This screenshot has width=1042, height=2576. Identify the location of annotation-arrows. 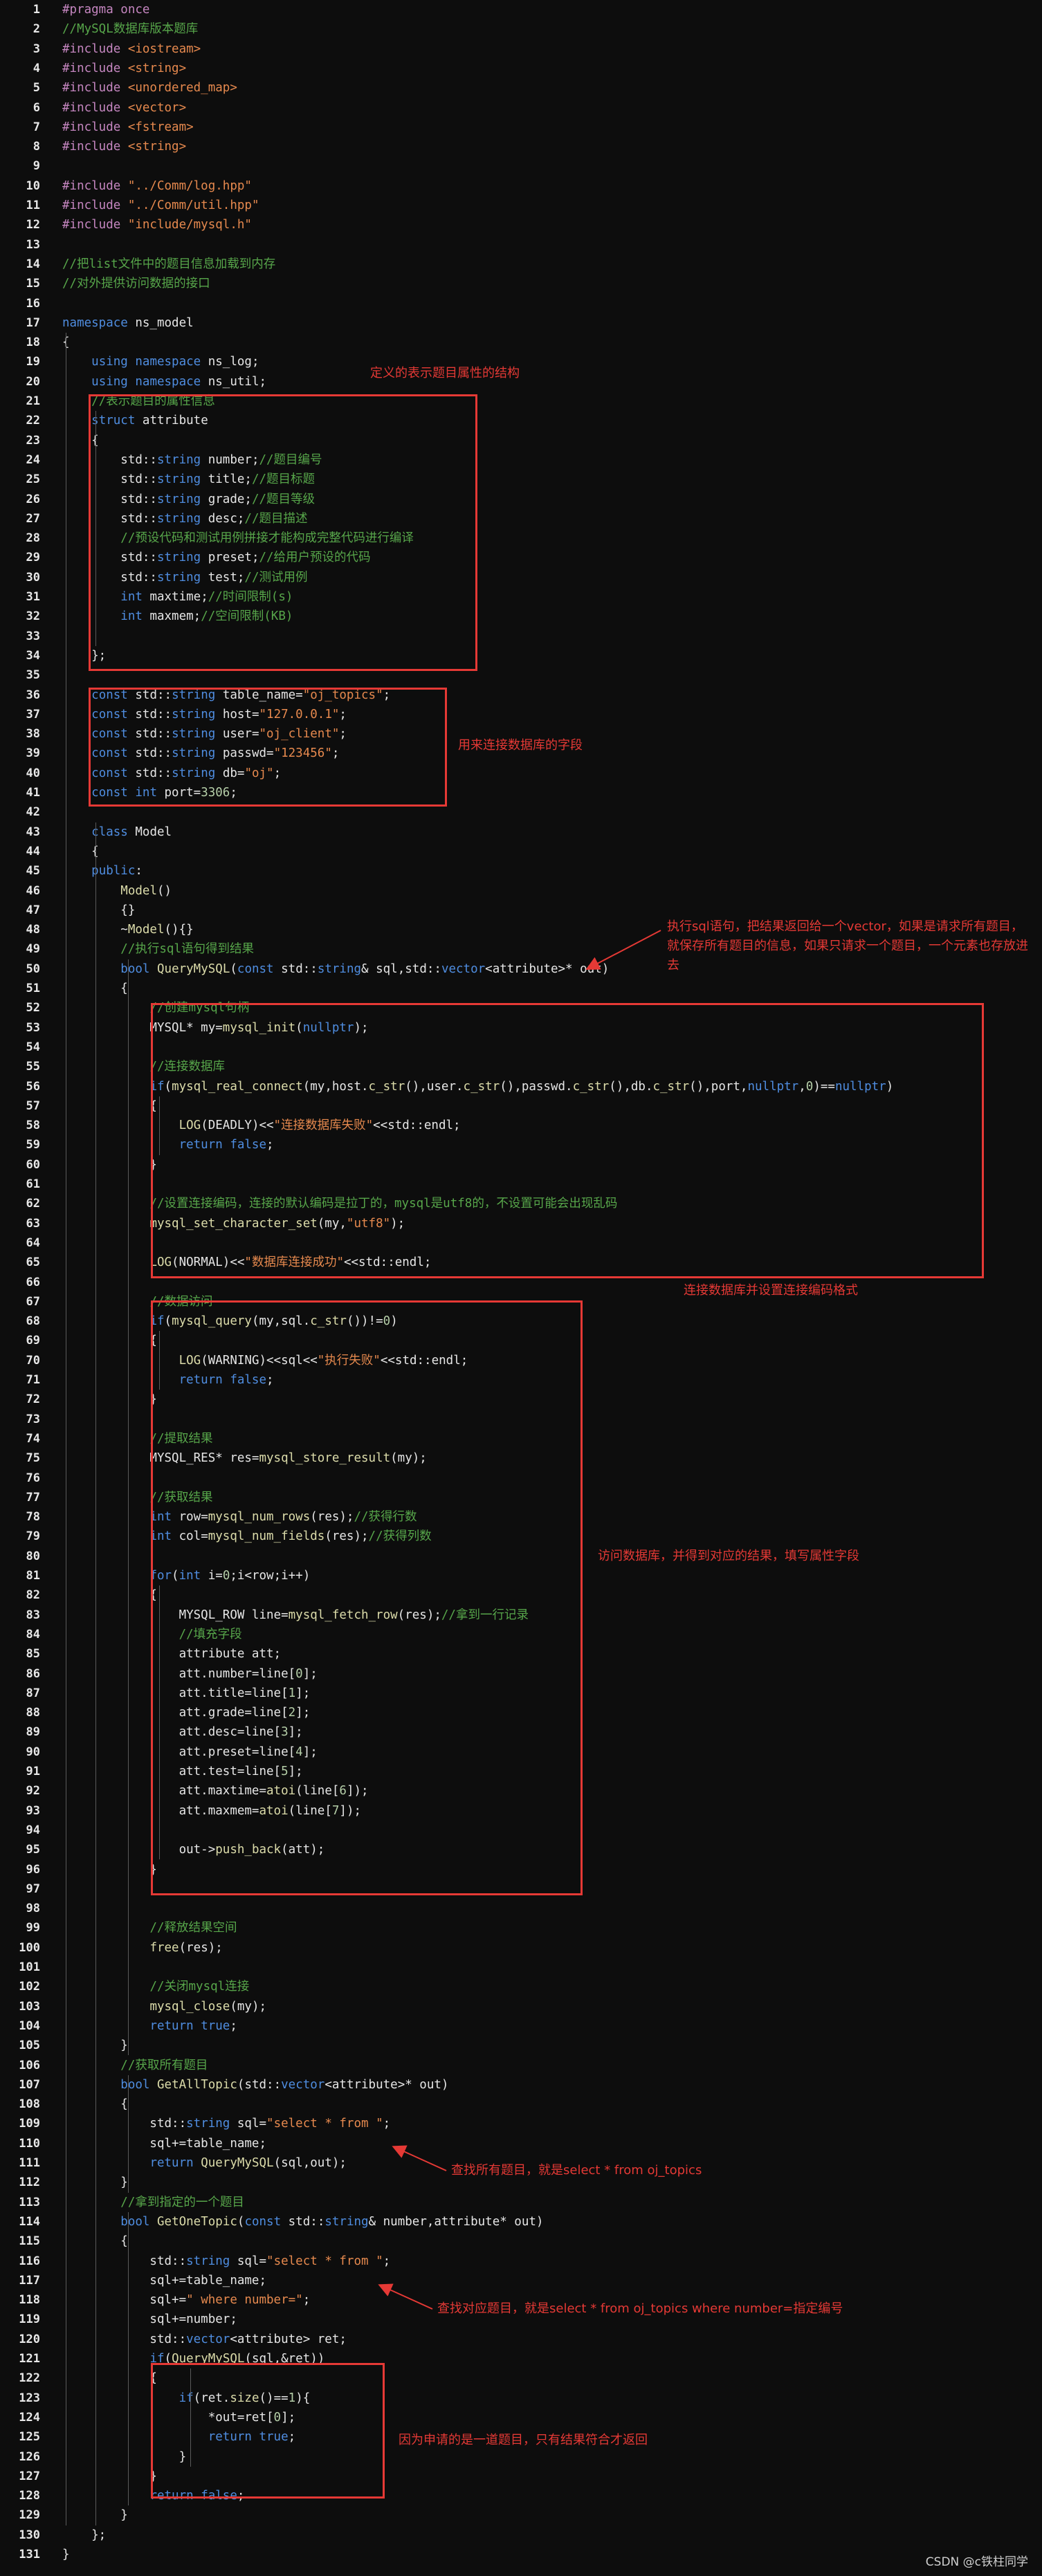
(519, 1620).